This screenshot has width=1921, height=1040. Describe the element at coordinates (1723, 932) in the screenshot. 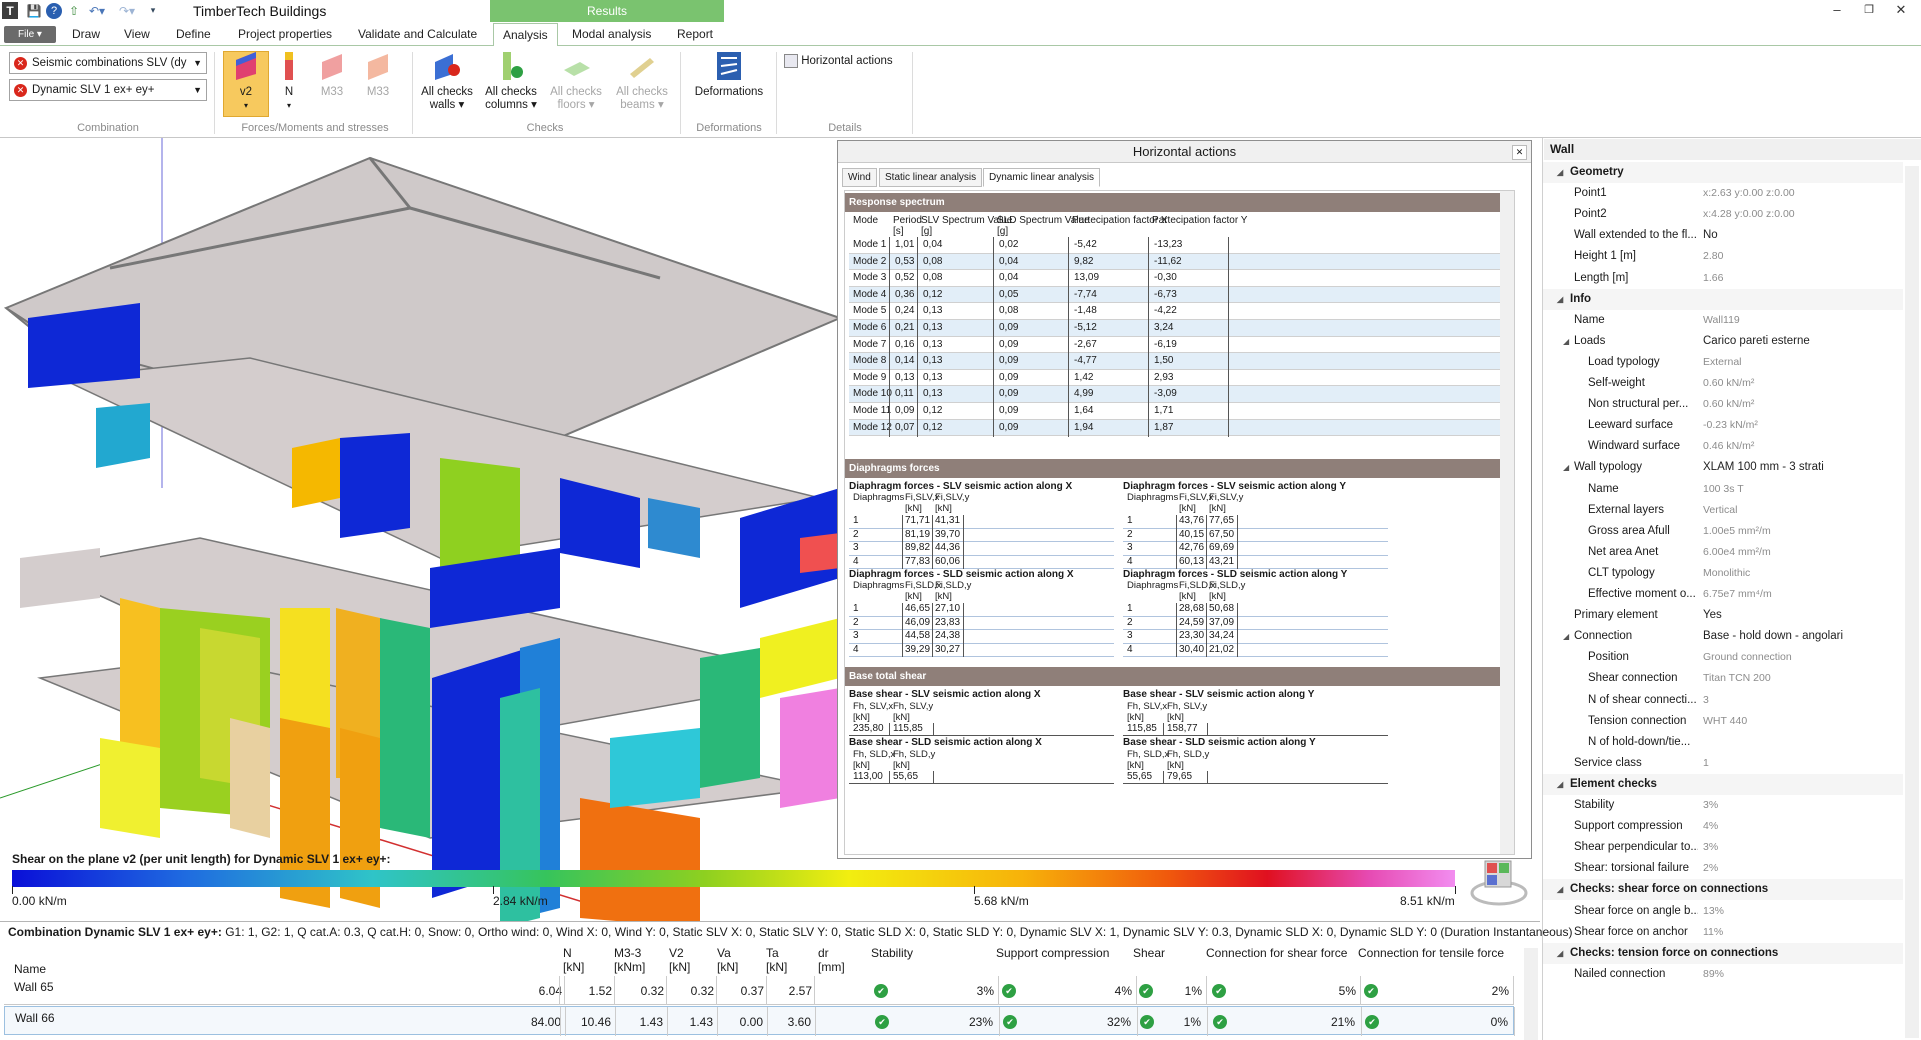

I see `property-row: Shear force on anchor 11%` at that location.